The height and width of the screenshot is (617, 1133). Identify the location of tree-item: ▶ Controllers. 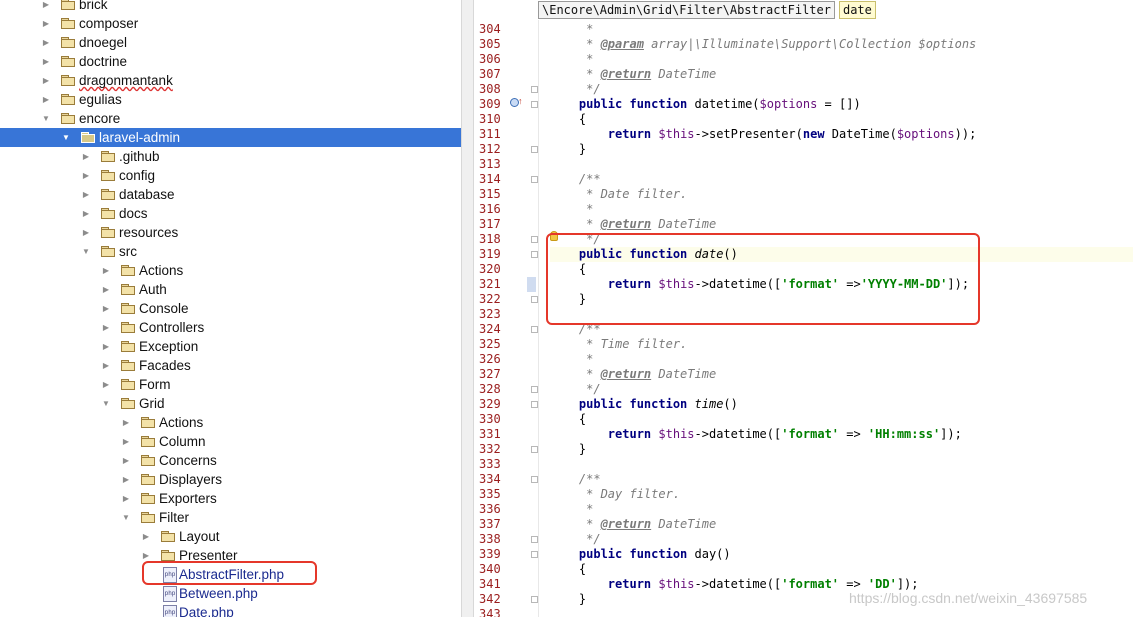
(230, 327).